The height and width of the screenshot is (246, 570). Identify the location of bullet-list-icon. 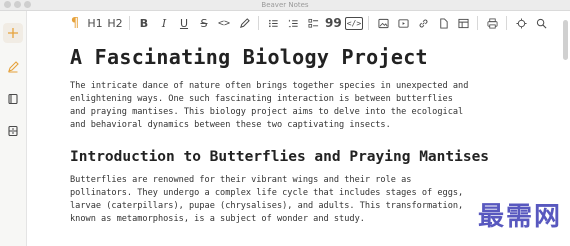
(273, 23).